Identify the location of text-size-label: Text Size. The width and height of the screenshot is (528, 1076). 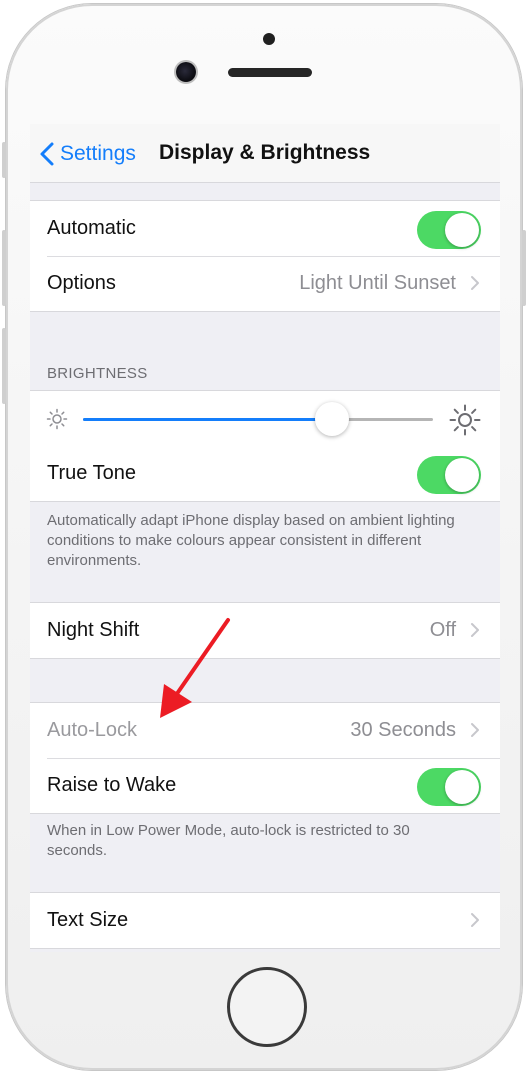
(88, 920).